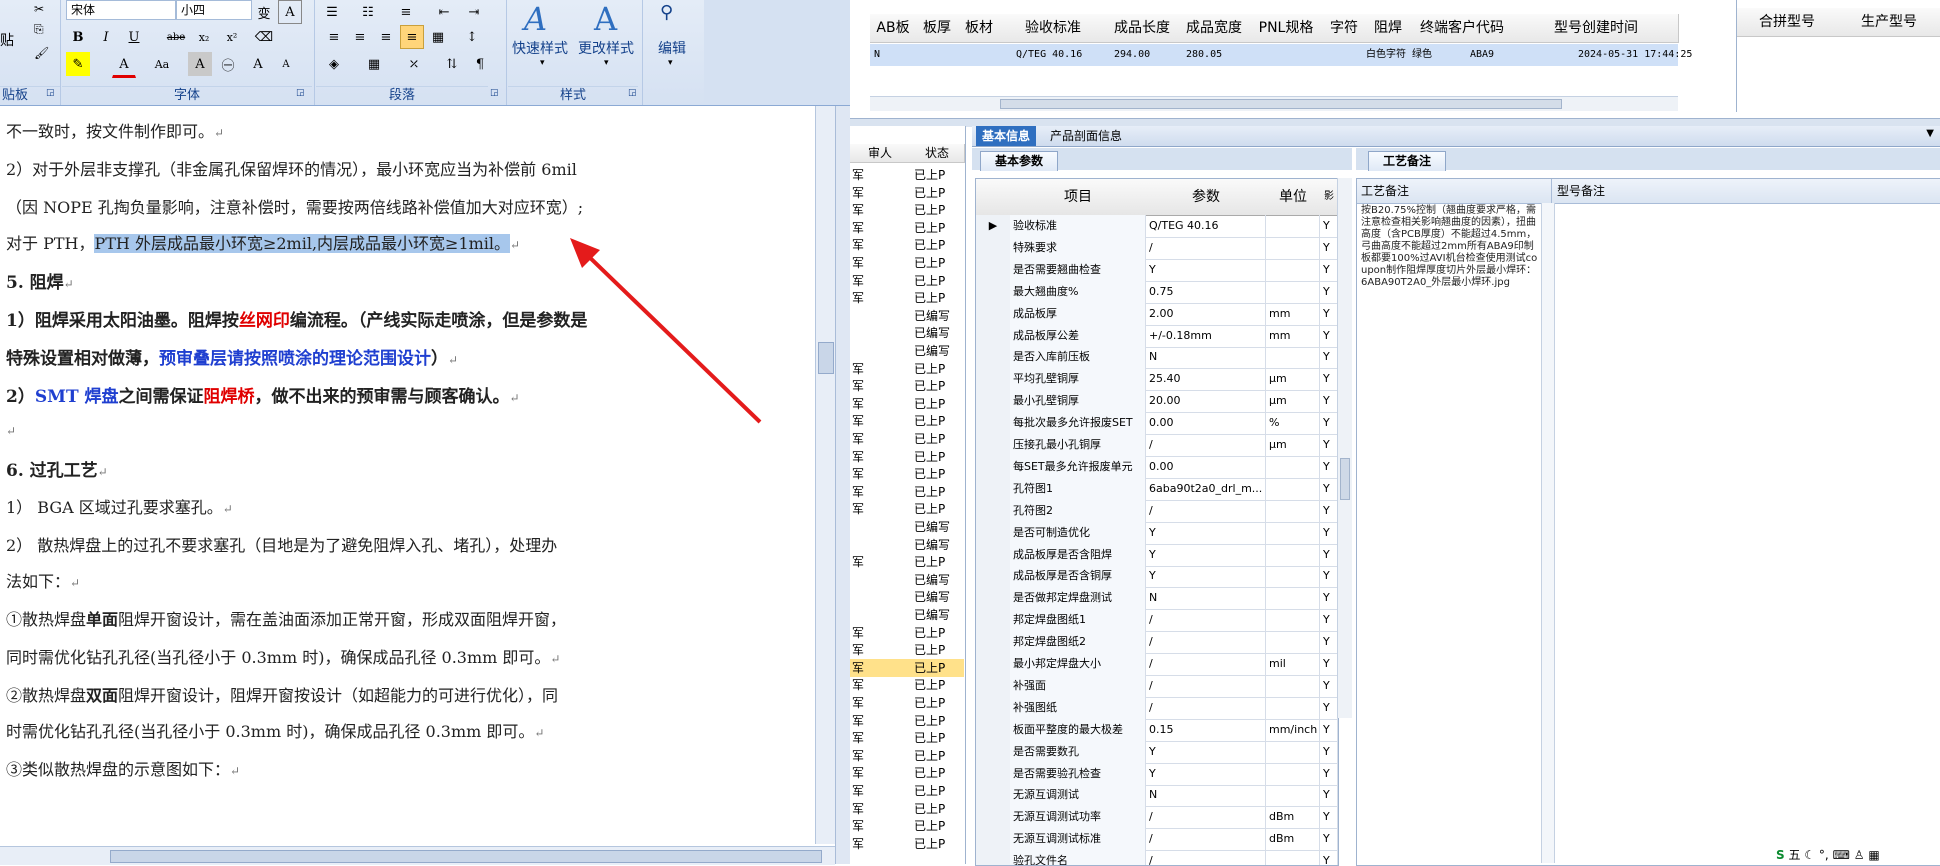 The image size is (1940, 866). Describe the element at coordinates (39, 29) in the screenshot. I see `copy-icon: ⎘` at that location.